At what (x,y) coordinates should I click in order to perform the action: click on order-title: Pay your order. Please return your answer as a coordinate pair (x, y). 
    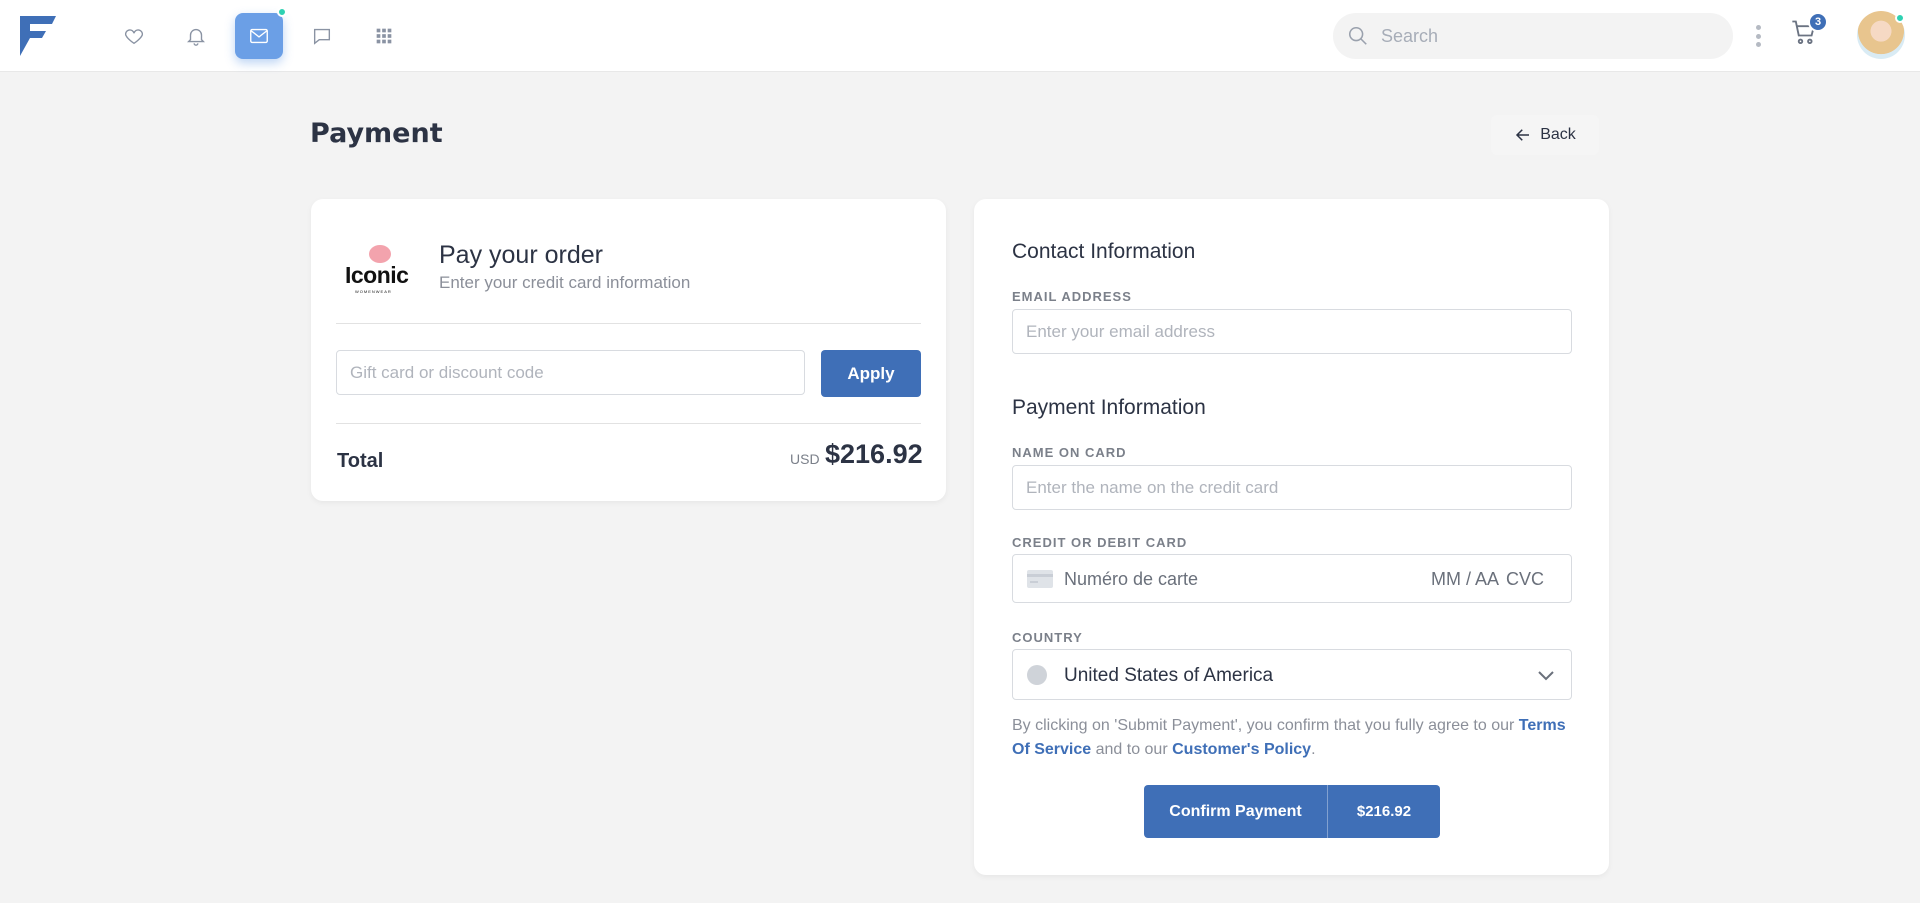
    Looking at the image, I should click on (521, 255).